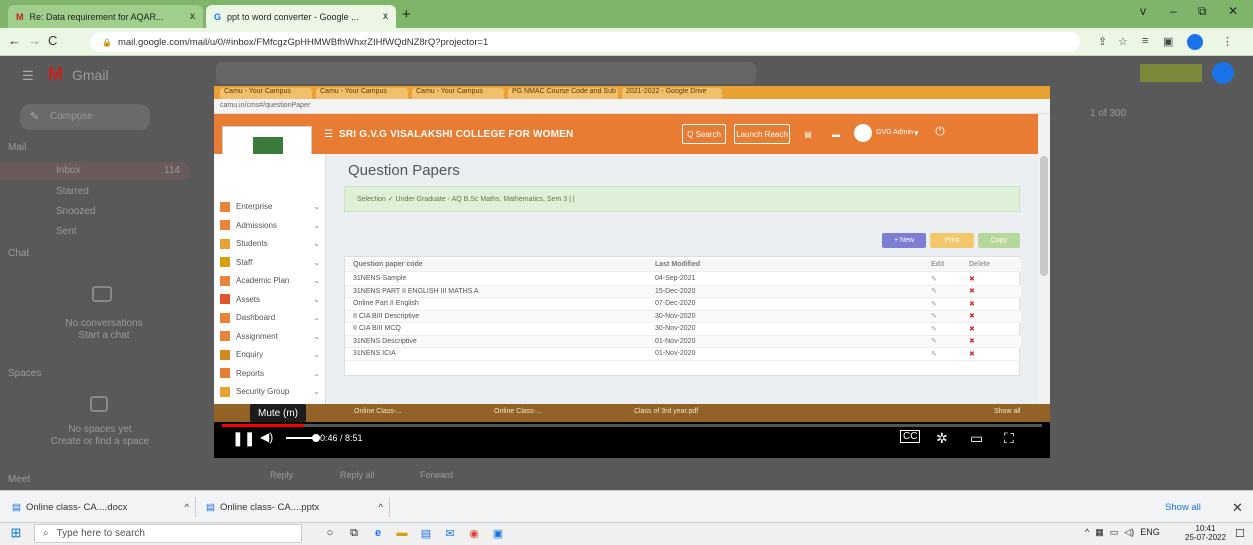 The image size is (1253, 545). What do you see at coordinates (386, 316) in the screenshot?
I see `paper-code: II CIA BIII Descriptive` at bounding box center [386, 316].